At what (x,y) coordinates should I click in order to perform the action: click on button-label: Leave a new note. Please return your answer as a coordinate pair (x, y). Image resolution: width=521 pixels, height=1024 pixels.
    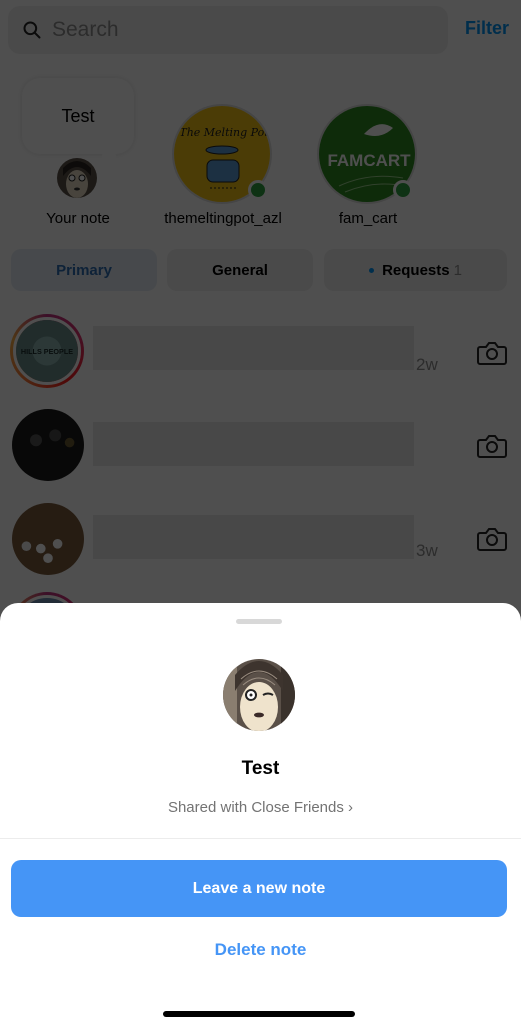
    Looking at the image, I should click on (259, 888).